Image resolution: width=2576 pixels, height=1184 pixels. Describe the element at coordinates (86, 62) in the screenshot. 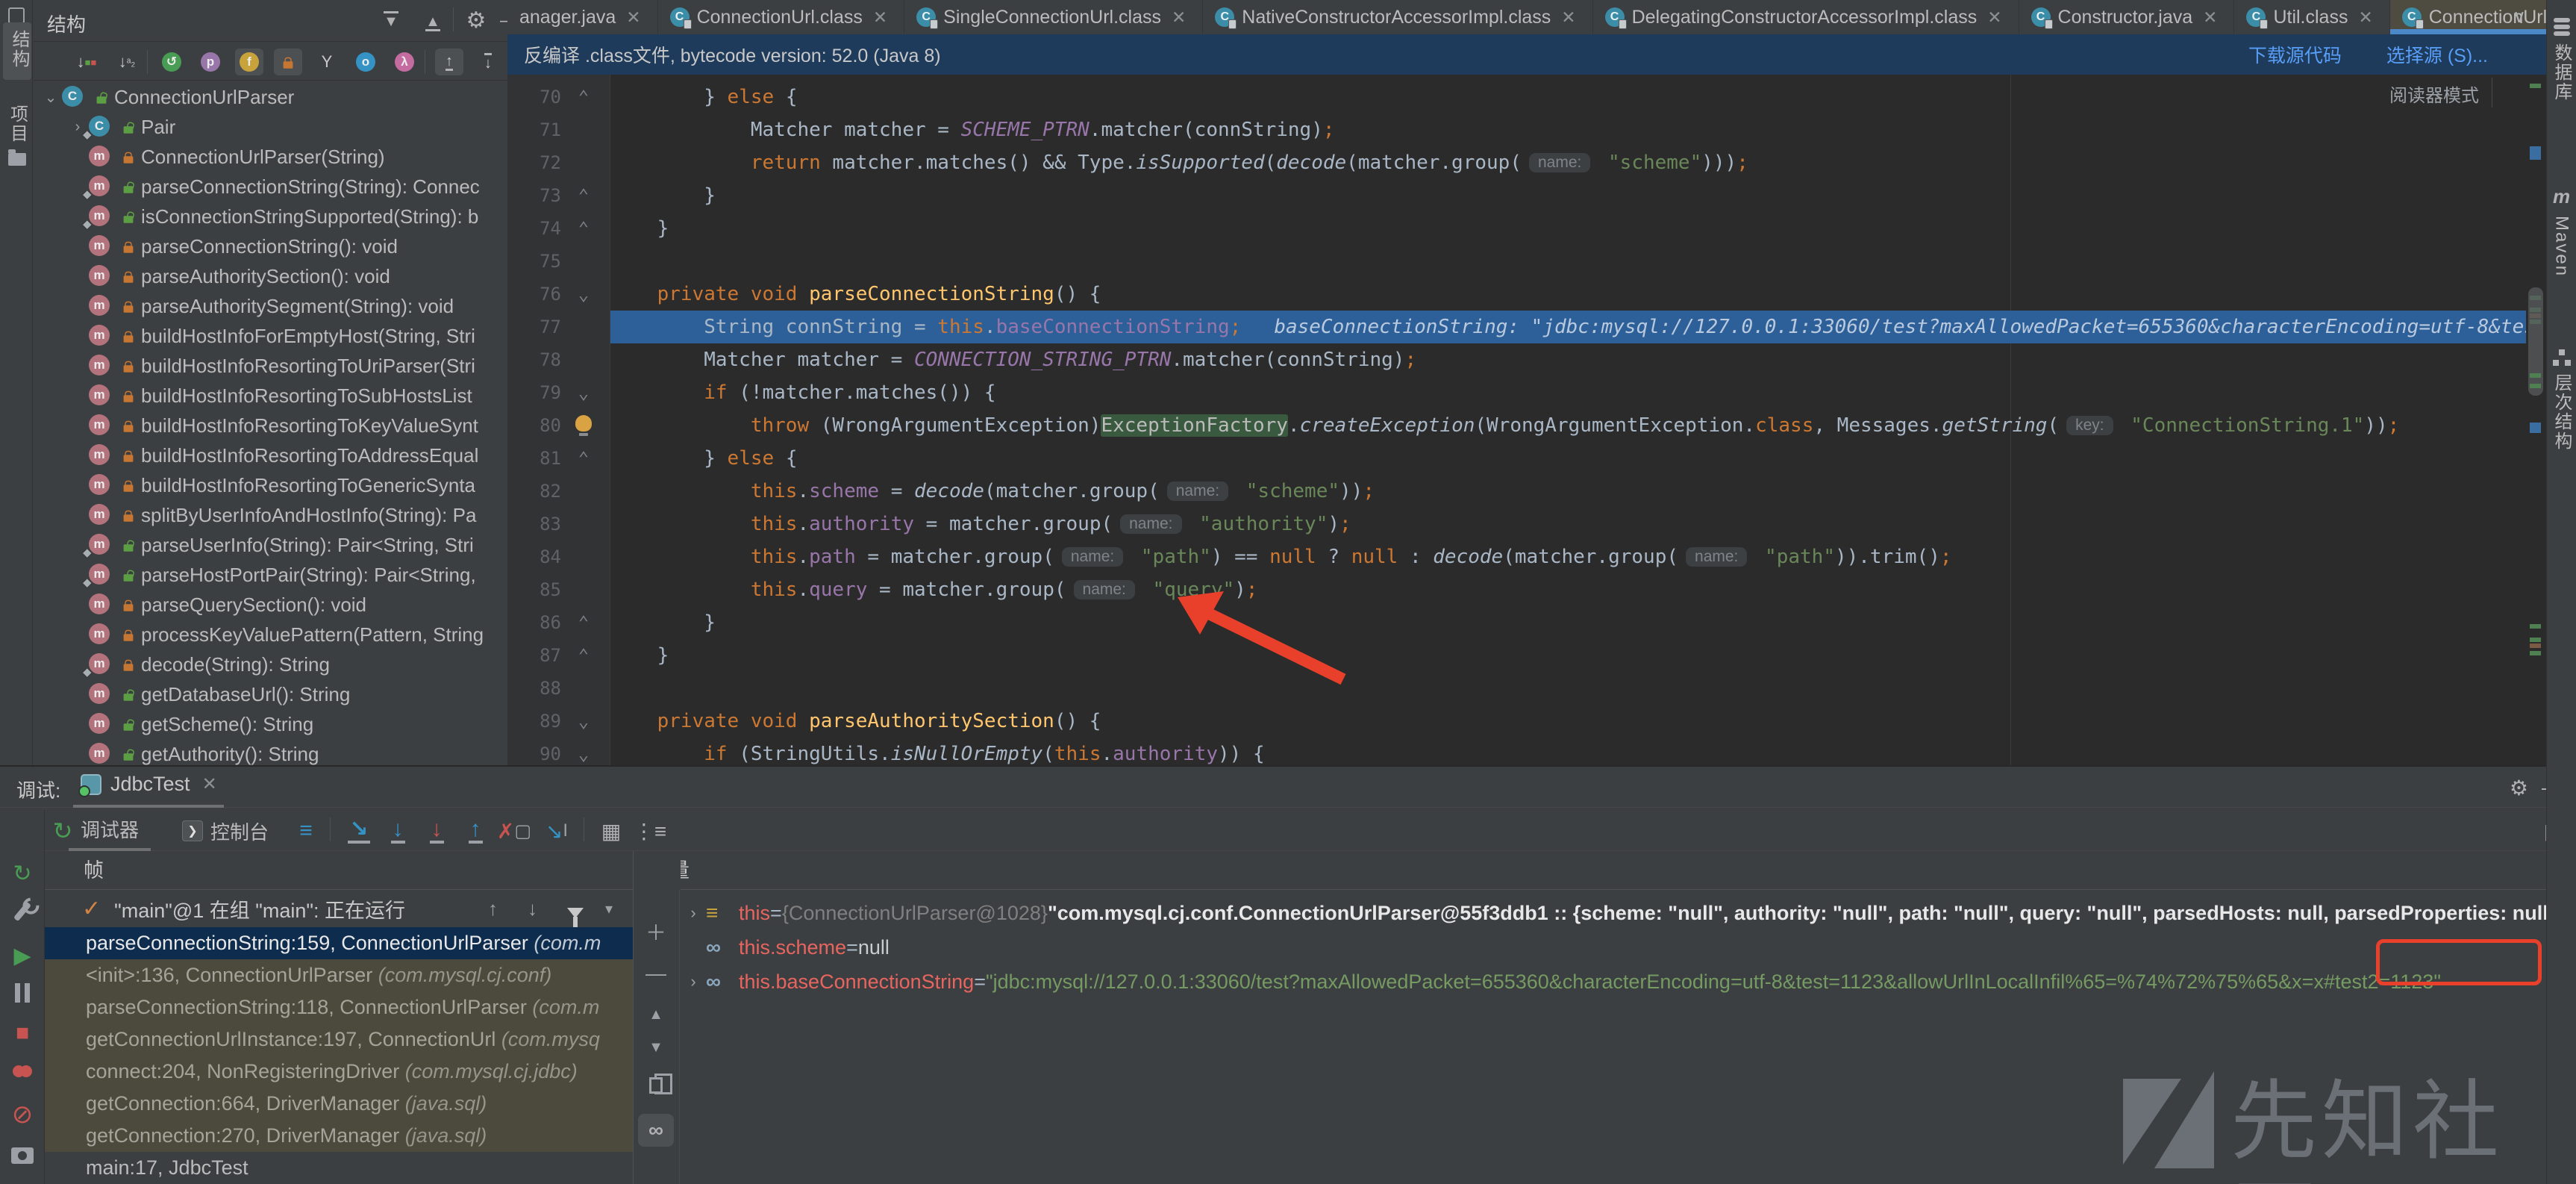

I see `sort-by-visibility-icon: ↓ ■ ■` at that location.